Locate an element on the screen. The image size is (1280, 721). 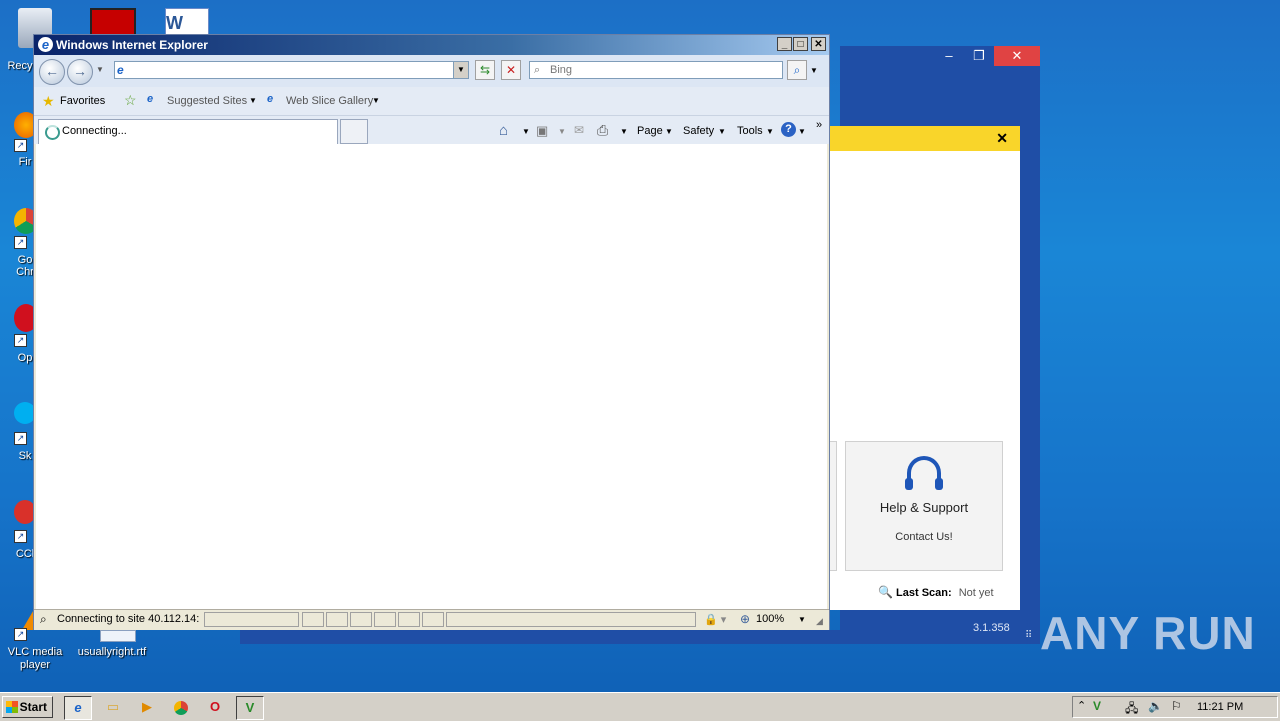
address-dropdown-icon: ▼ is located at coordinates (460, 70).